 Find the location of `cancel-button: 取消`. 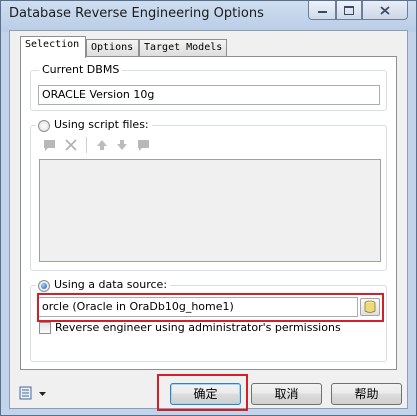

cancel-button: 取消 is located at coordinates (286, 394).